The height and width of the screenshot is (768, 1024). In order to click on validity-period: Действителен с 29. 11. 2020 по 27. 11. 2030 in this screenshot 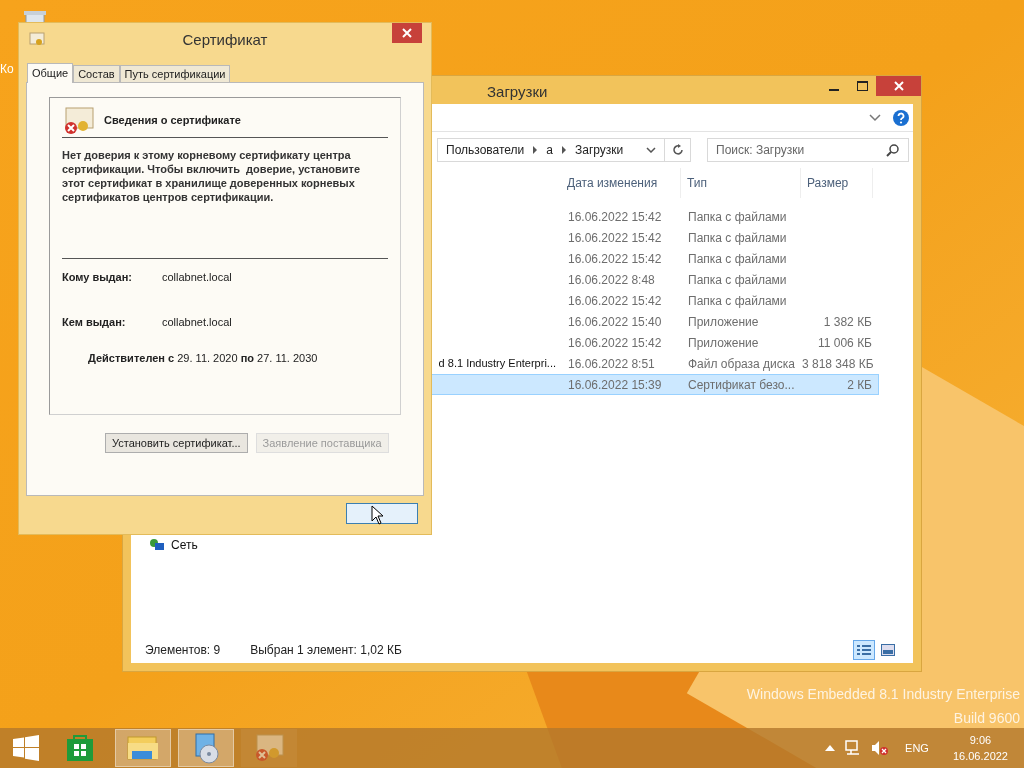, I will do `click(203, 358)`.